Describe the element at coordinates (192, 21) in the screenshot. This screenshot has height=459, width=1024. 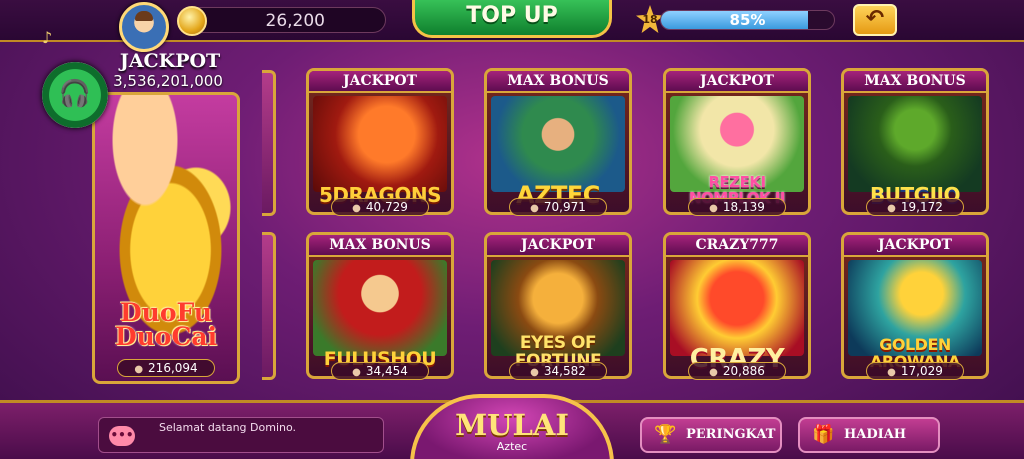
I see `coin-icon` at that location.